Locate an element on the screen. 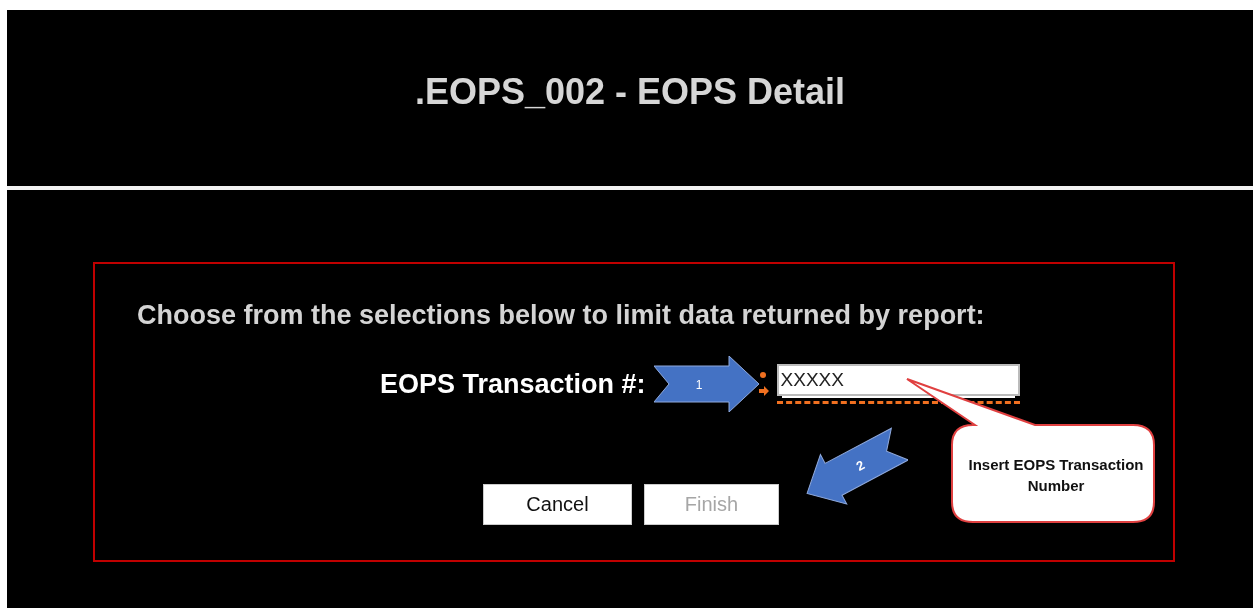 This screenshot has height=608, width=1253. instruction-text: Choose from the selections below to limit data returned by report: is located at coordinates (561, 315).